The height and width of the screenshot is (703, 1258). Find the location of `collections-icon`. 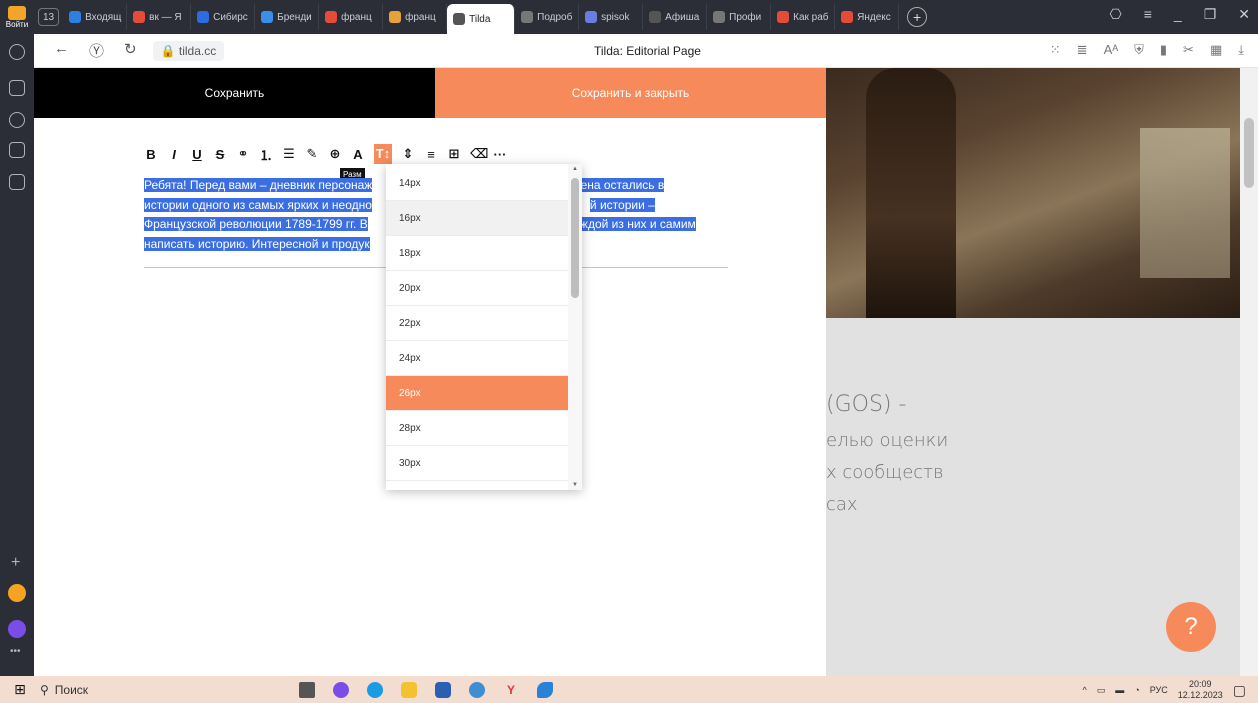

collections-icon is located at coordinates (17, 88).